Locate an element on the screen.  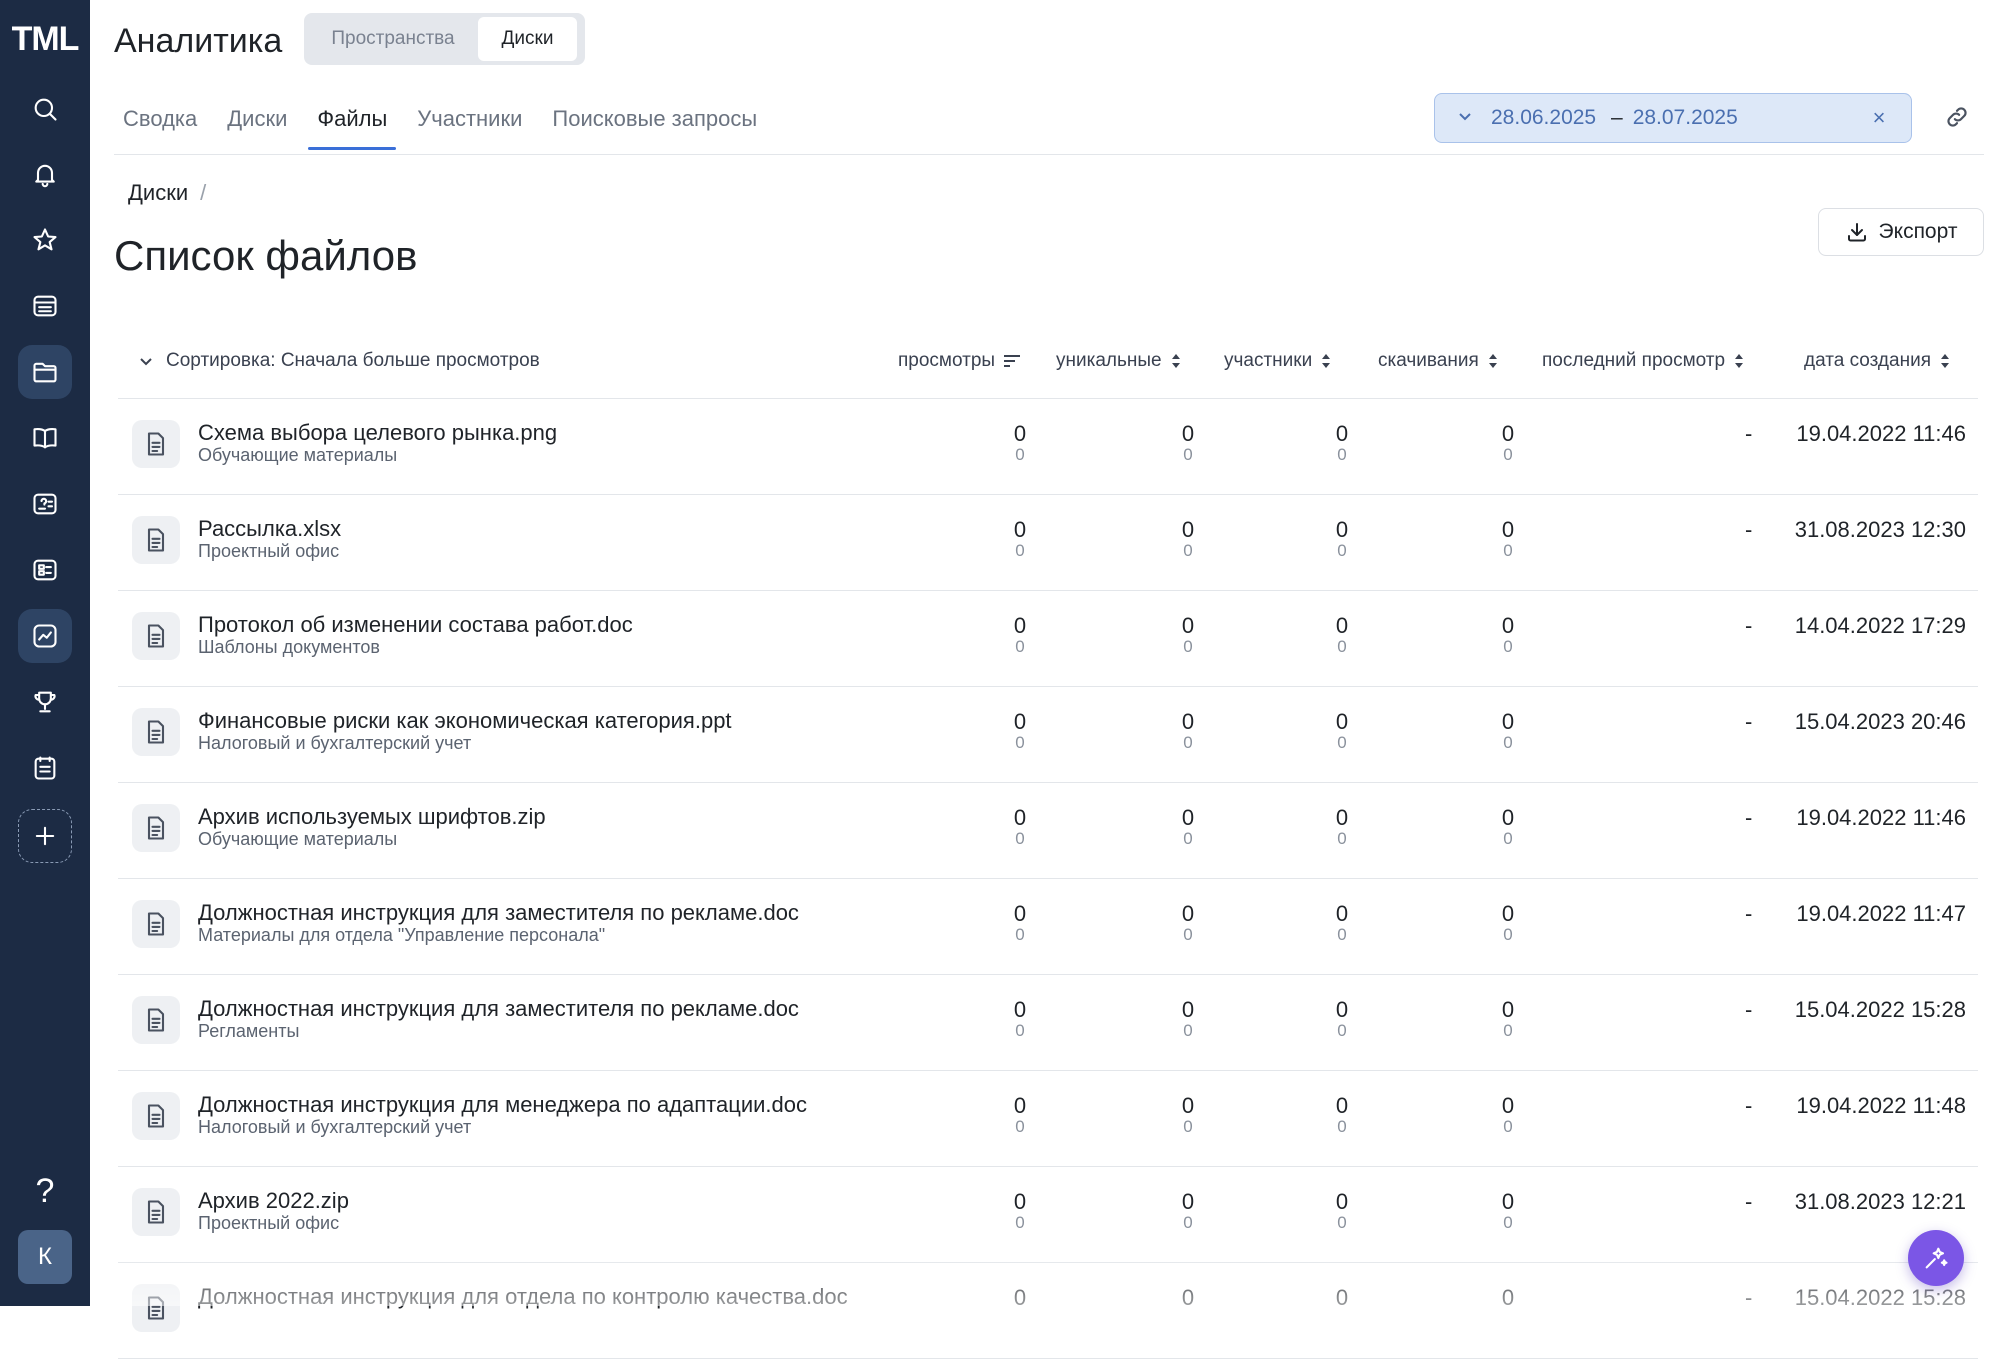
column-views-label: просмотры is located at coordinates (947, 360).